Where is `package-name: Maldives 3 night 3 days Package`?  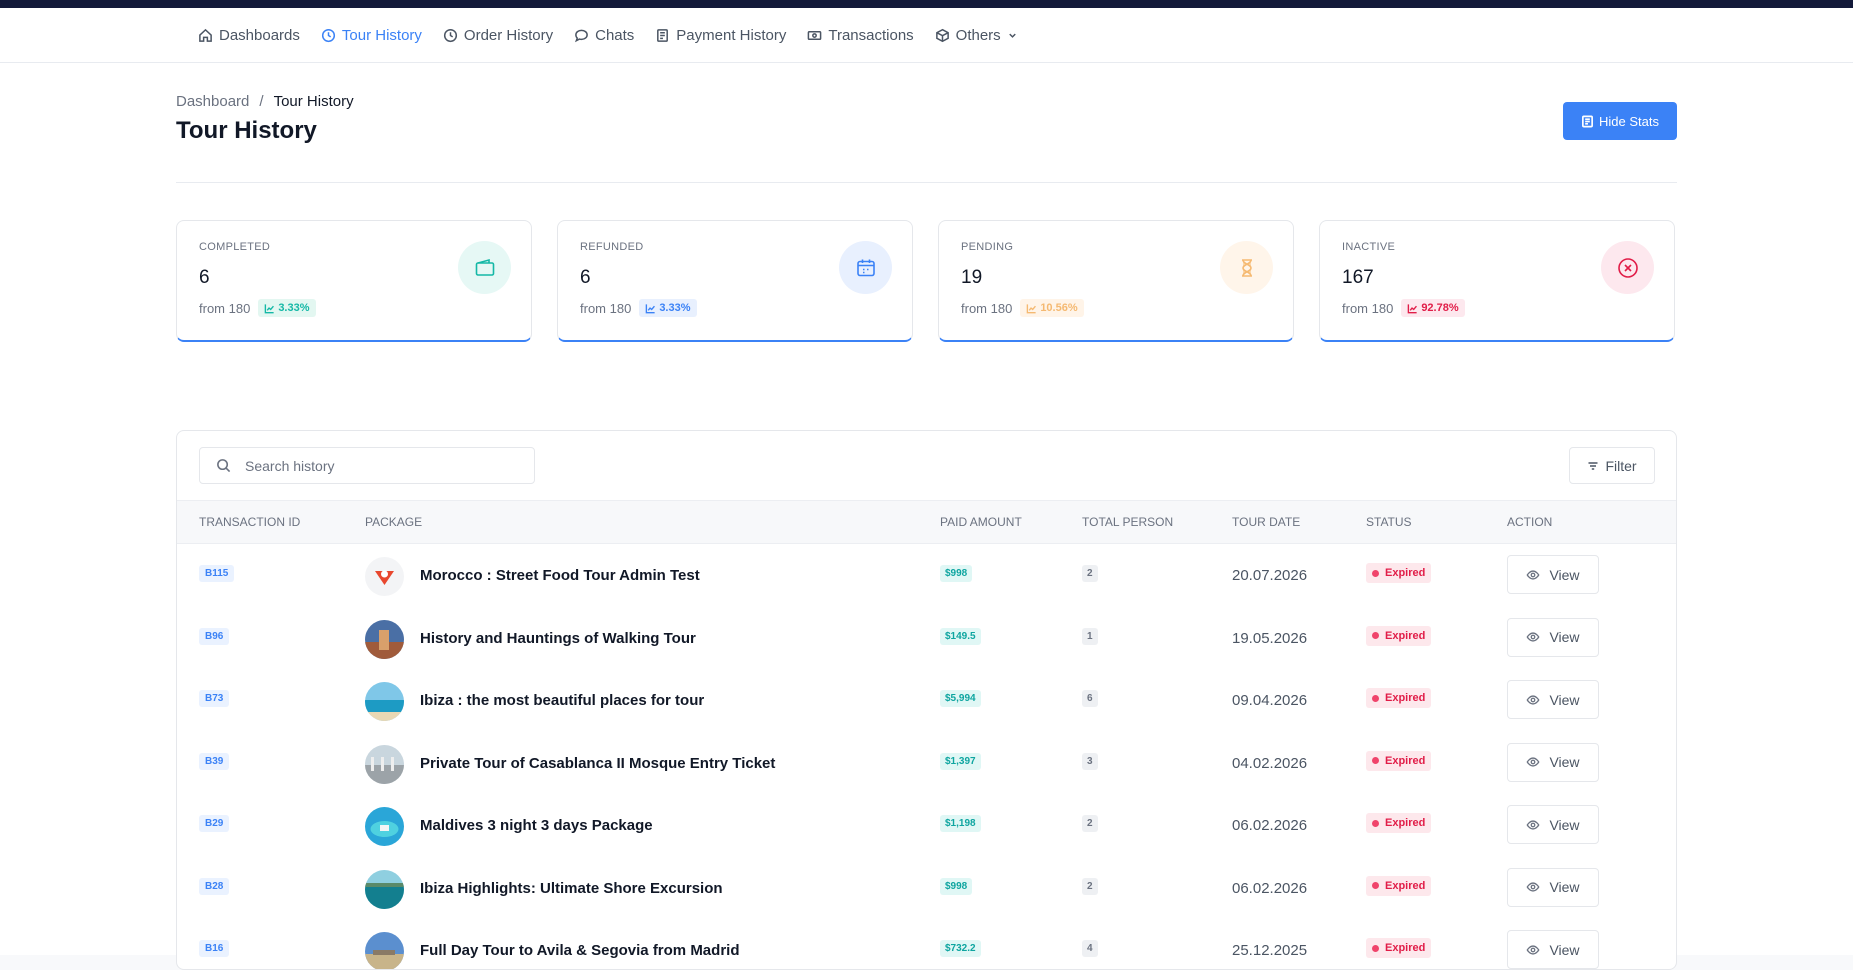 package-name: Maldives 3 night 3 days Package is located at coordinates (536, 825).